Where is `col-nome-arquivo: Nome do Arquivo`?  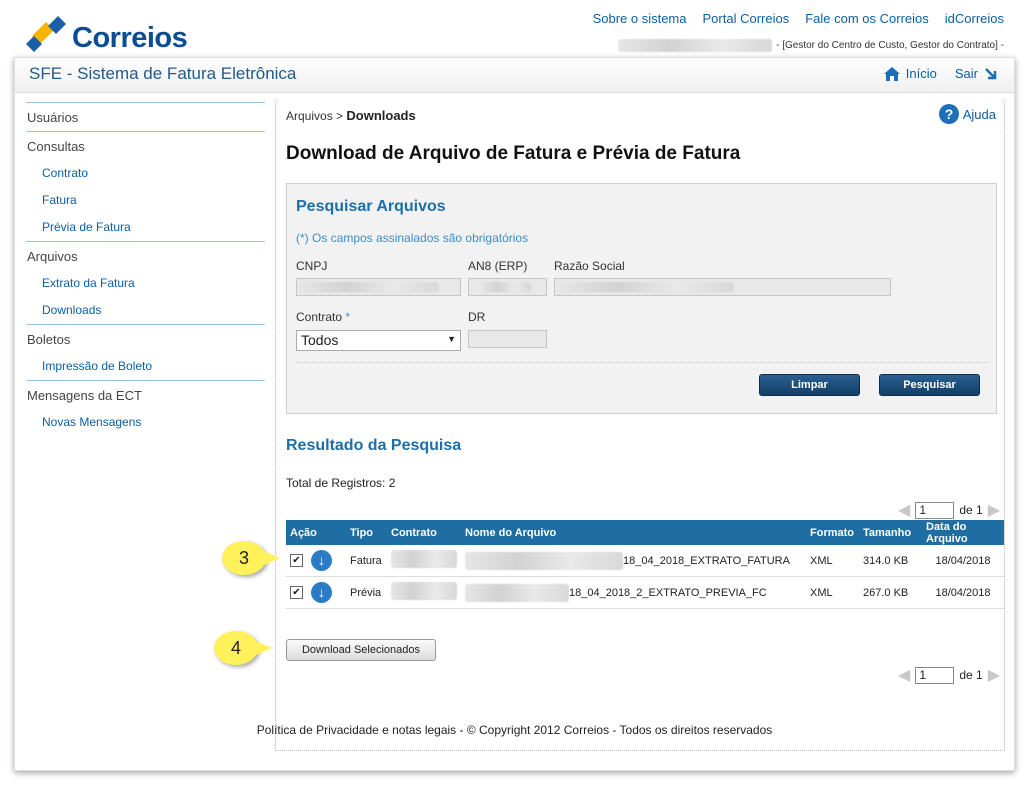
col-nome-arquivo: Nome do Arquivo is located at coordinates (633, 532).